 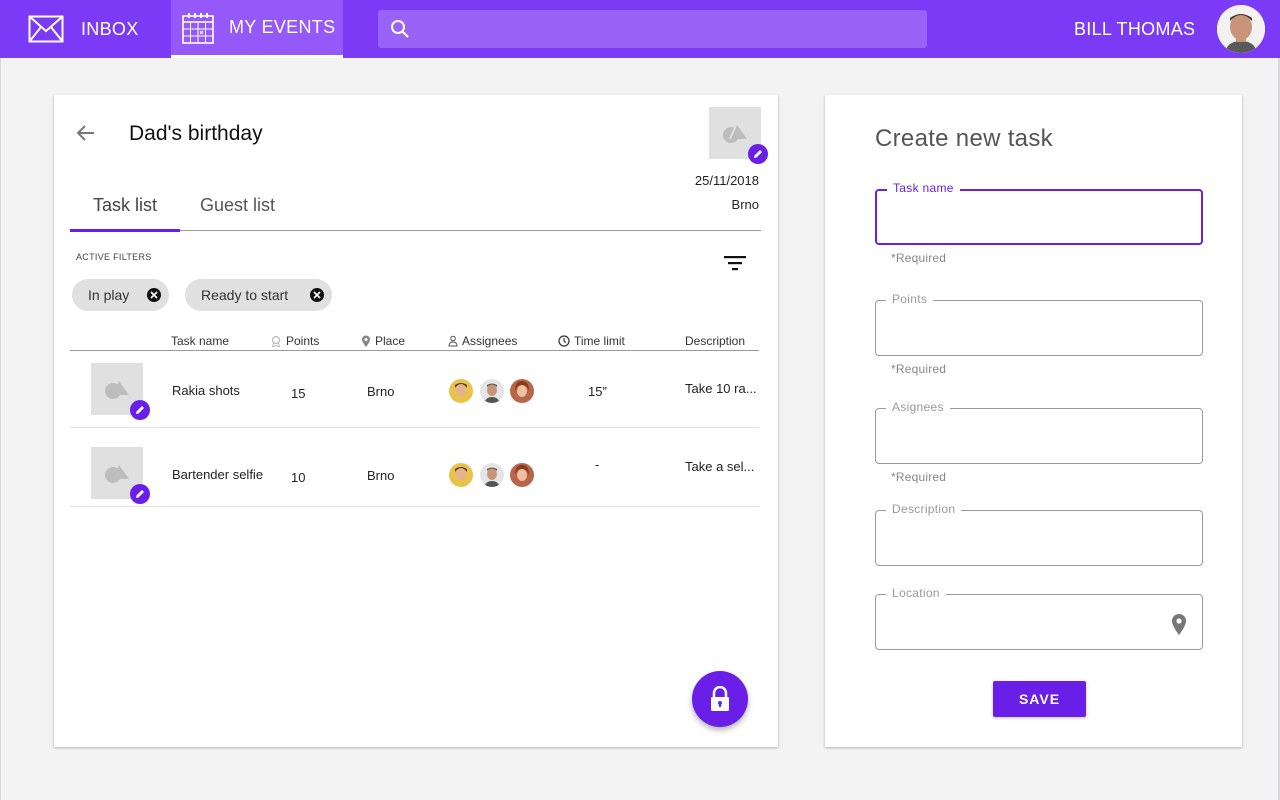 I want to click on event-tabs: Task list Guest list, so click(x=415, y=213).